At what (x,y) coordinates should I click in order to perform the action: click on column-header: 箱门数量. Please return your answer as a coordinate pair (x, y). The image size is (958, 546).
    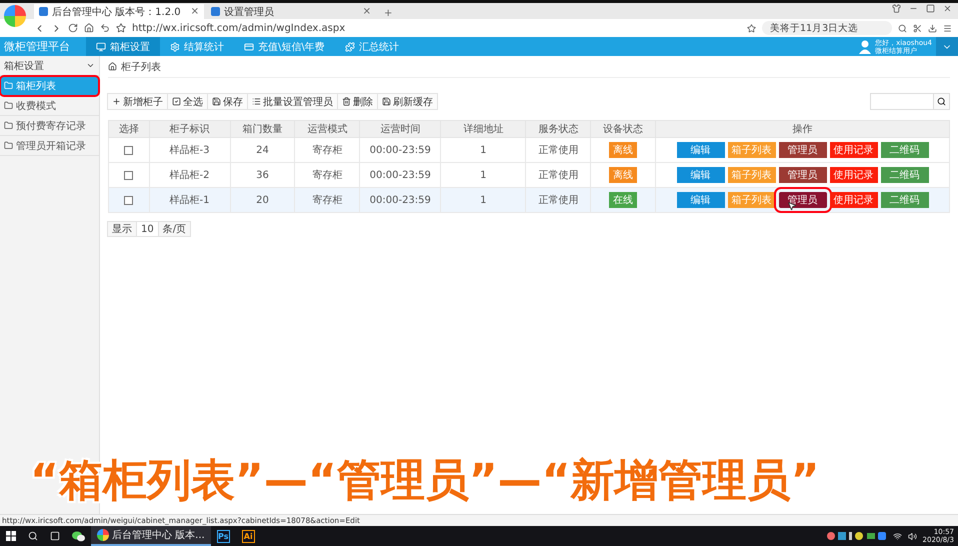
    Looking at the image, I should click on (262, 129).